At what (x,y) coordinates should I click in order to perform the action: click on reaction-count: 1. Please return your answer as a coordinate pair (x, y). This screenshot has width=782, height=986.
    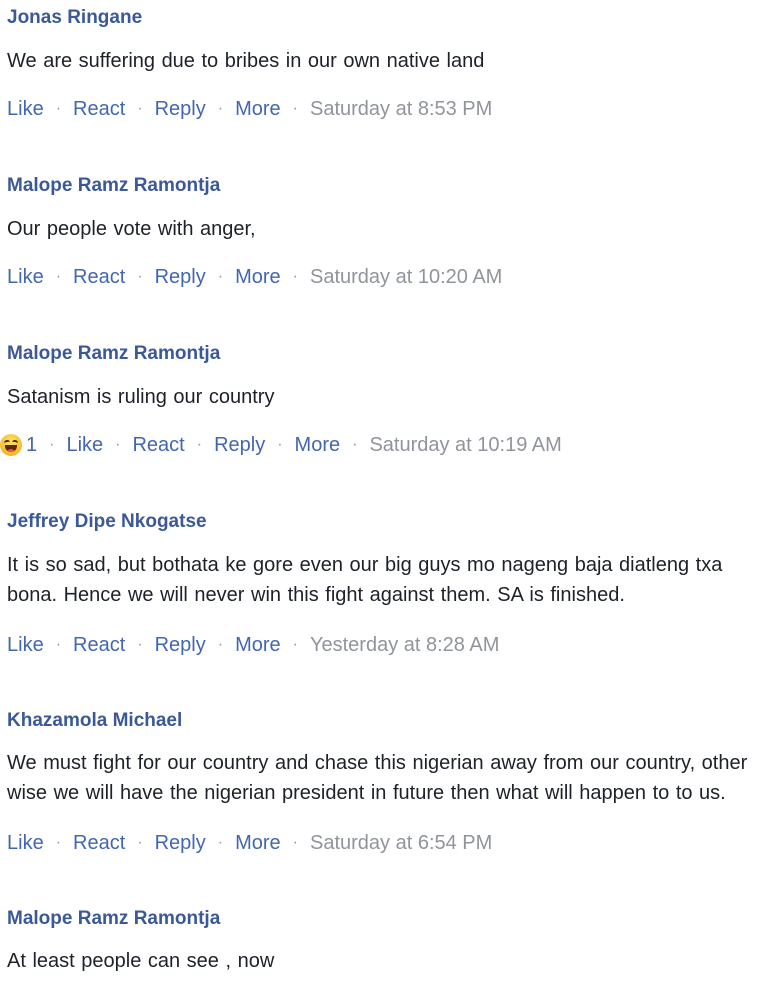
    Looking at the image, I should click on (32, 445).